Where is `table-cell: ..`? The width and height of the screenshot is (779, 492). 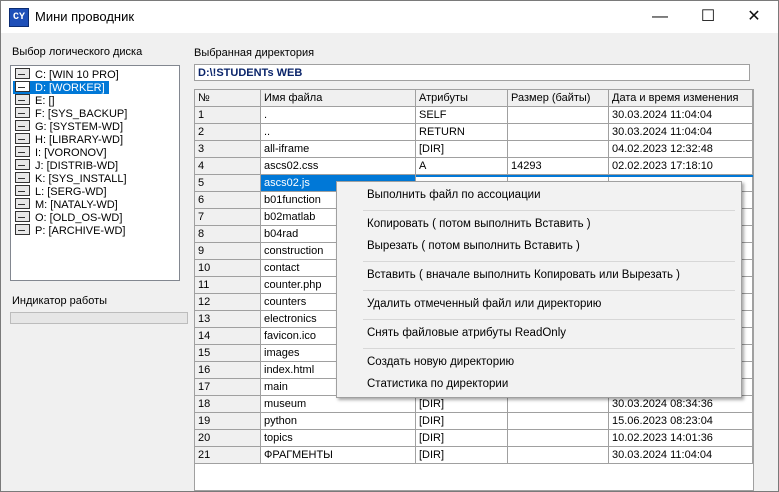
table-cell: .. is located at coordinates (338, 132).